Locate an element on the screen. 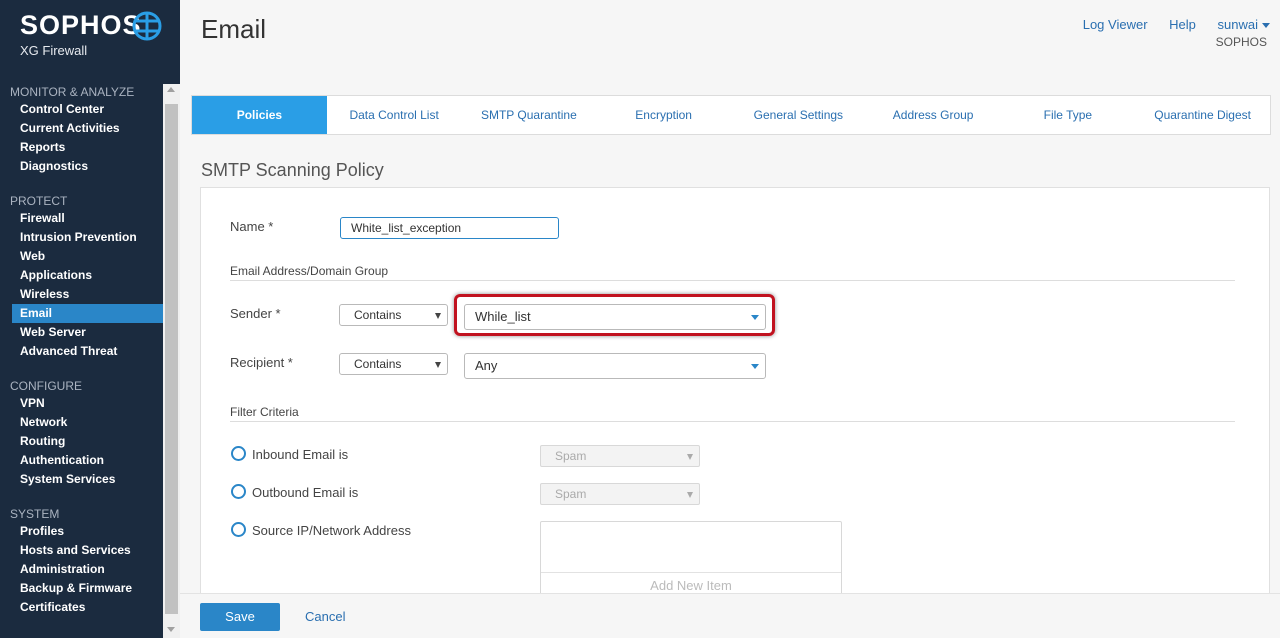 This screenshot has width=1280, height=638. nav-item-control-center: Control Center is located at coordinates (81, 109).